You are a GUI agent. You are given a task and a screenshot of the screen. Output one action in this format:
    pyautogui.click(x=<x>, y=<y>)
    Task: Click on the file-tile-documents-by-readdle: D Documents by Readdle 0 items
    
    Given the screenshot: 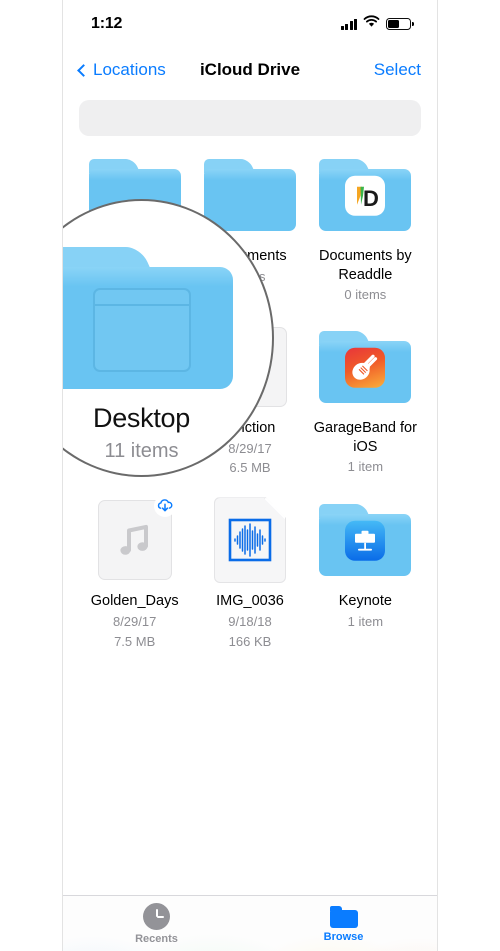 What is the action you would take?
    pyautogui.click(x=365, y=225)
    